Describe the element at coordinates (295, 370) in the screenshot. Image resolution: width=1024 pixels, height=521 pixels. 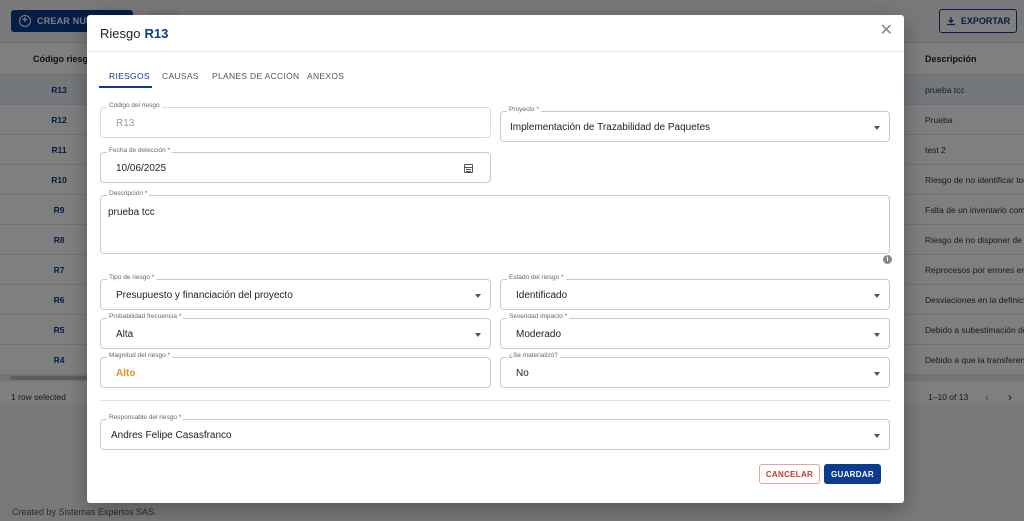
I see `risk-magnitude-field: Magnitud del riesgo * Alto` at that location.